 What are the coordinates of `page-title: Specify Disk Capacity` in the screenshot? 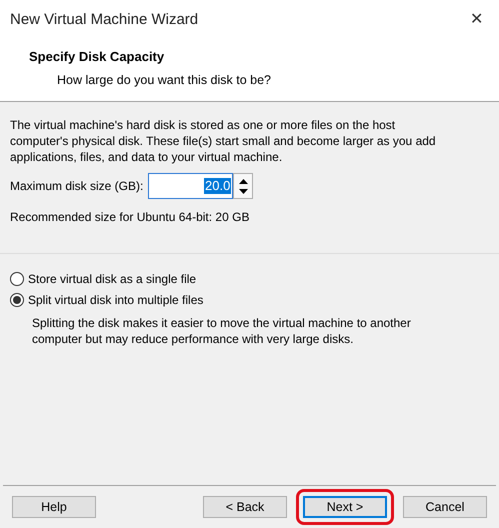 It's located at (97, 57).